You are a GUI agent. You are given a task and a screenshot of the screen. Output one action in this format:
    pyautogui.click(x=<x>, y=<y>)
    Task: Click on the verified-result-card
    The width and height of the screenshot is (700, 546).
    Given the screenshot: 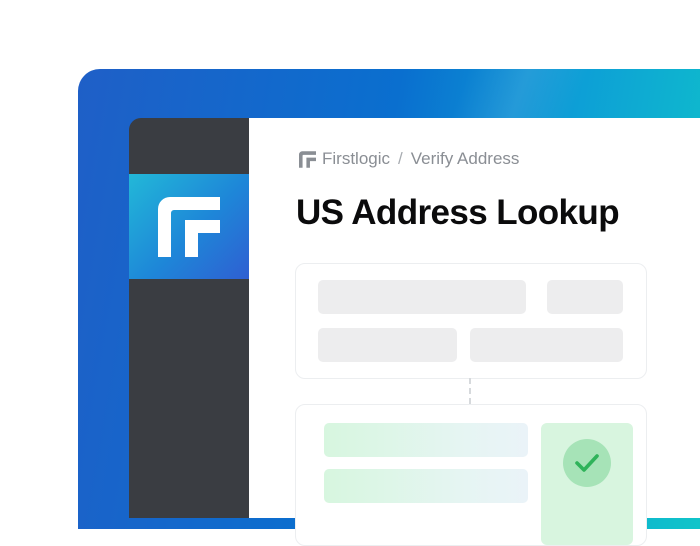 What is the action you would take?
    pyautogui.click(x=471, y=475)
    